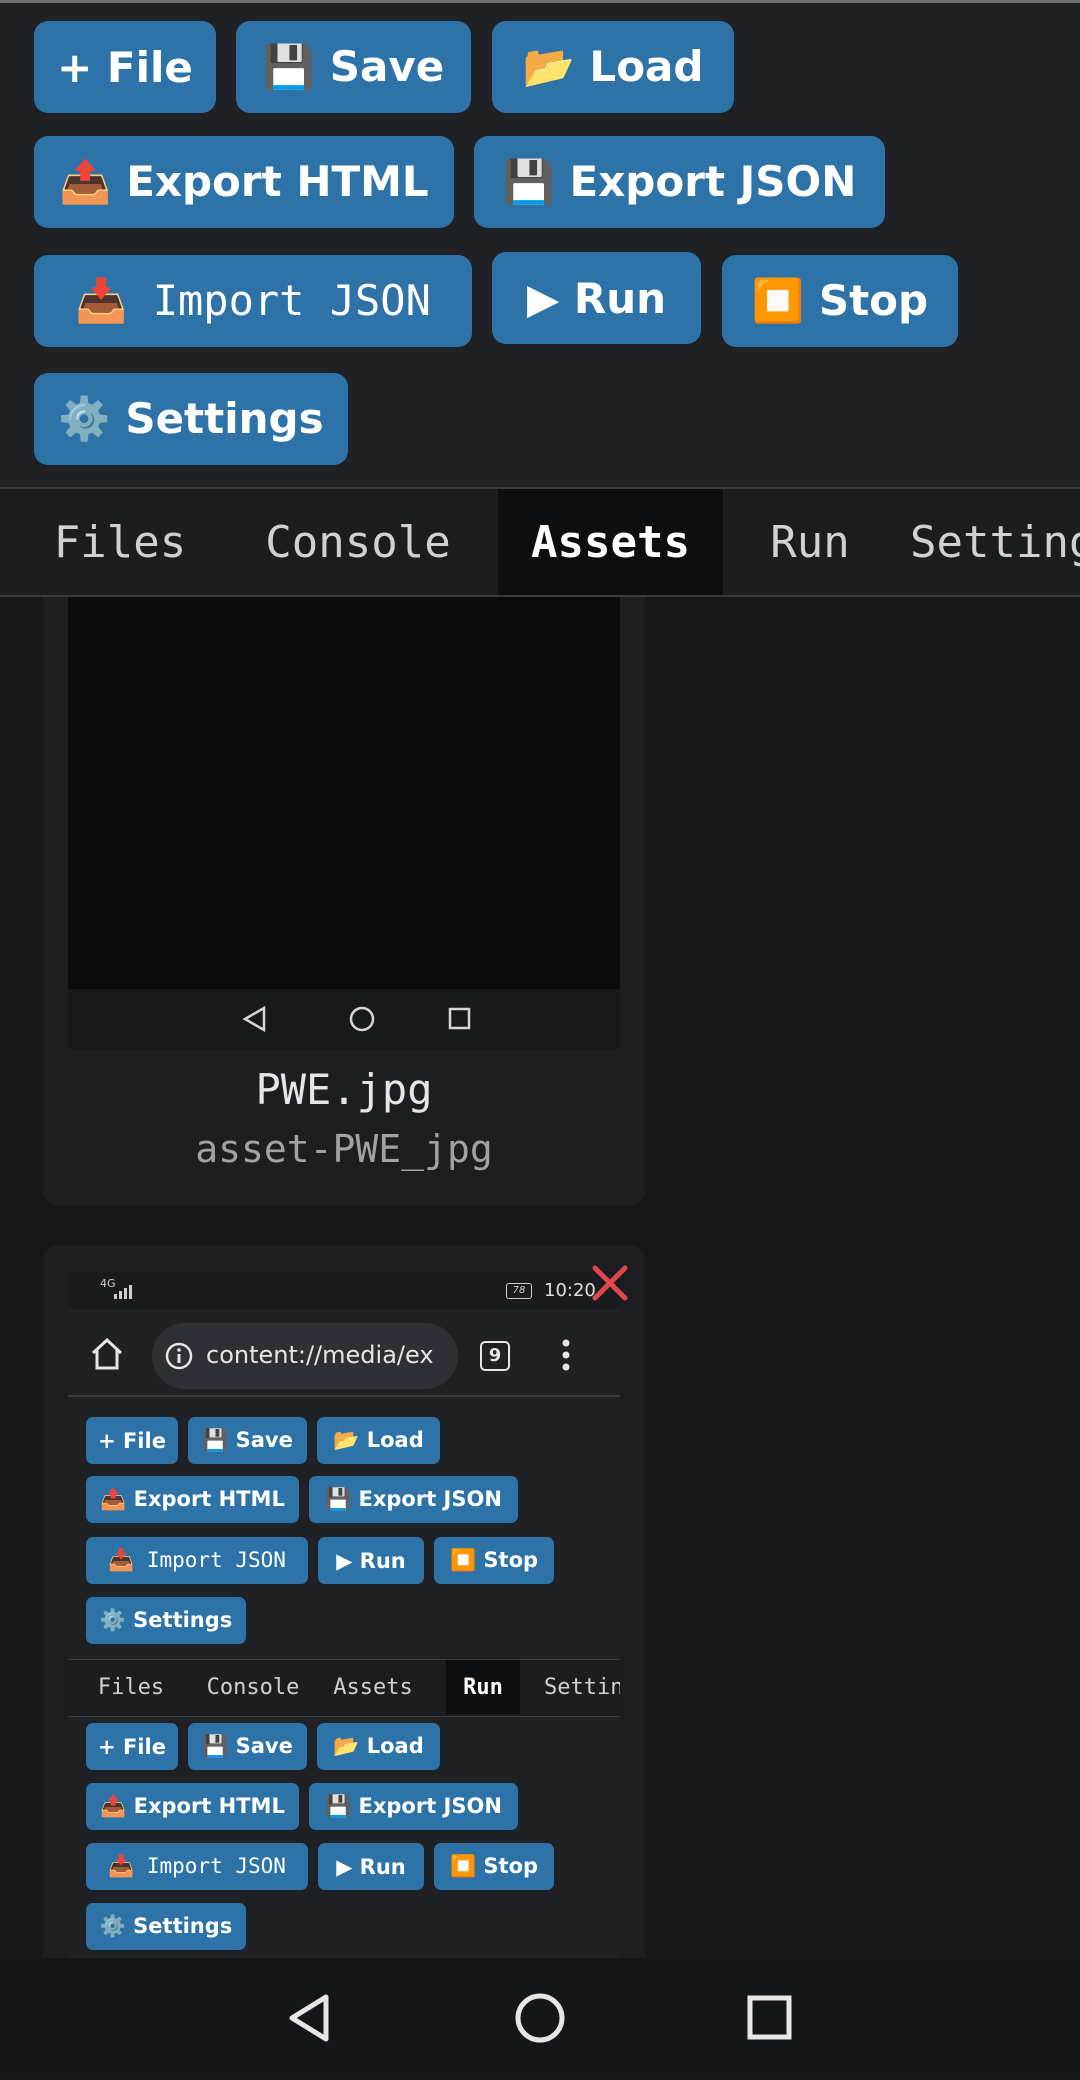 Image resolution: width=1080 pixels, height=2080 pixels. I want to click on tab-console: Console, so click(358, 542).